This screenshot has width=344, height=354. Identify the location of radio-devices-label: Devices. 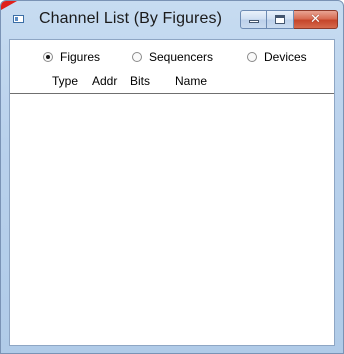
(285, 57).